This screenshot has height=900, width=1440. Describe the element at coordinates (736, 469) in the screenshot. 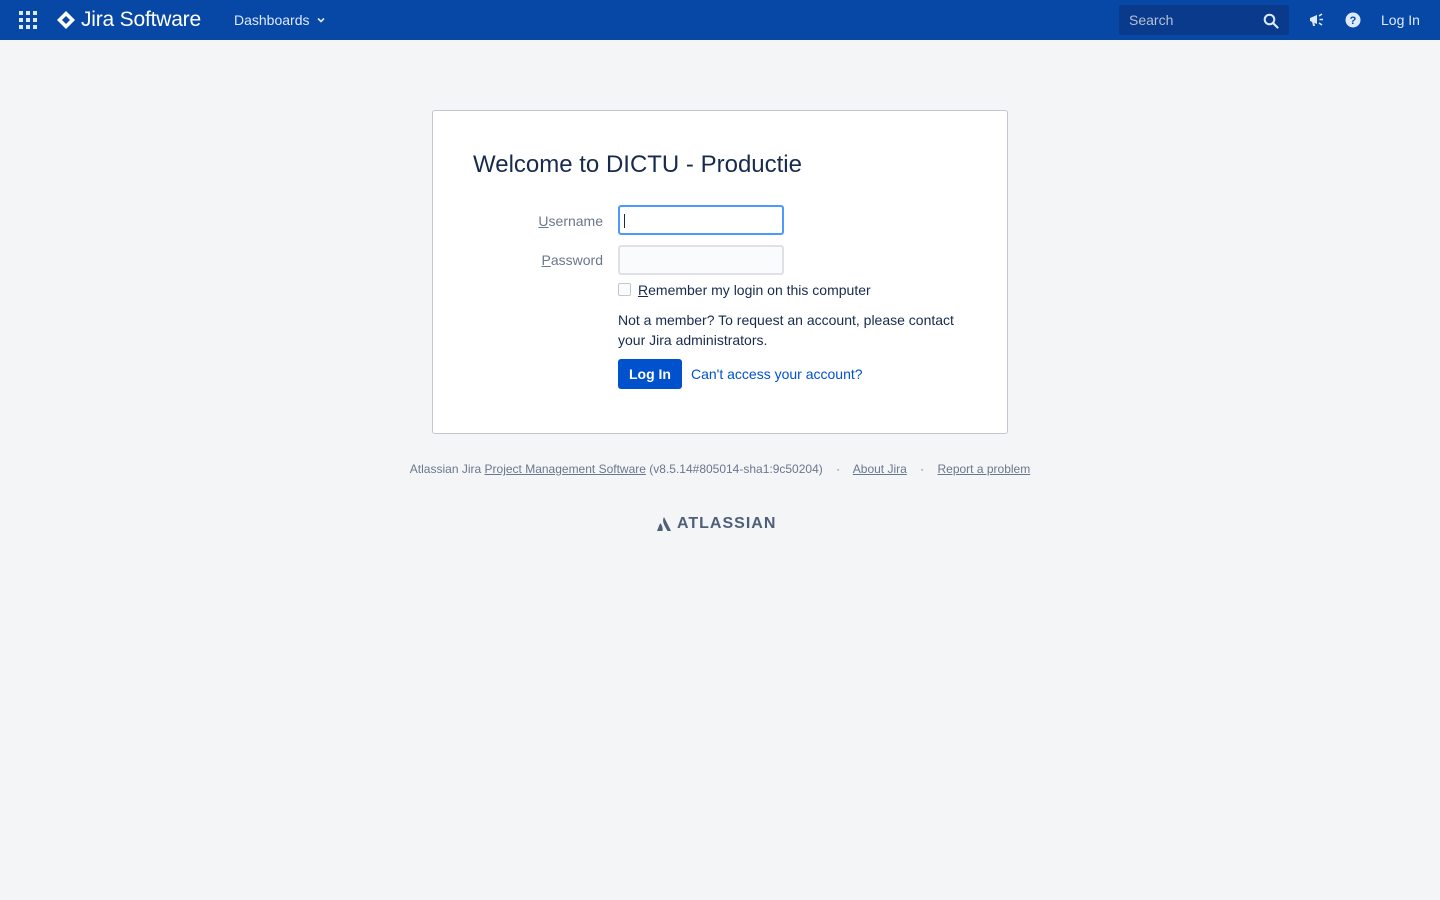

I see `footer-version: (v8.5.14#805014-sha1:9c50204)` at that location.